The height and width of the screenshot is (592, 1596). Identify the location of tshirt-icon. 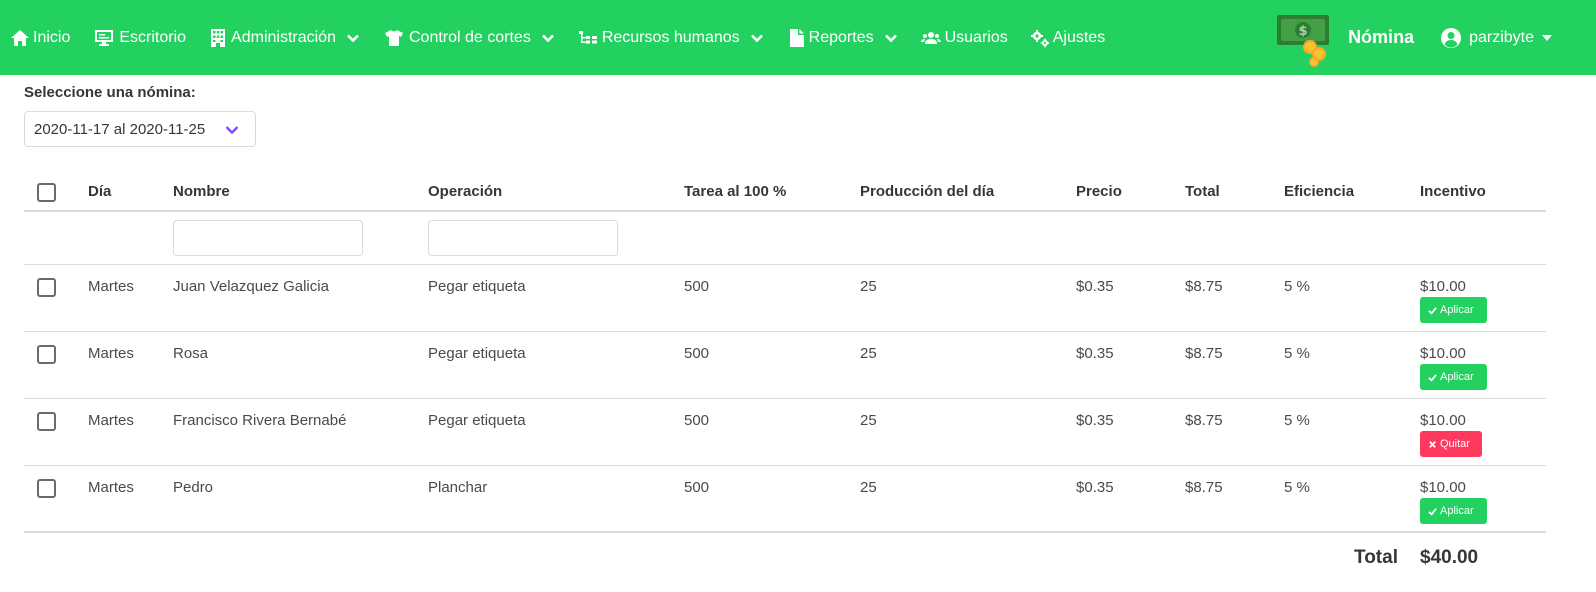
(393, 37).